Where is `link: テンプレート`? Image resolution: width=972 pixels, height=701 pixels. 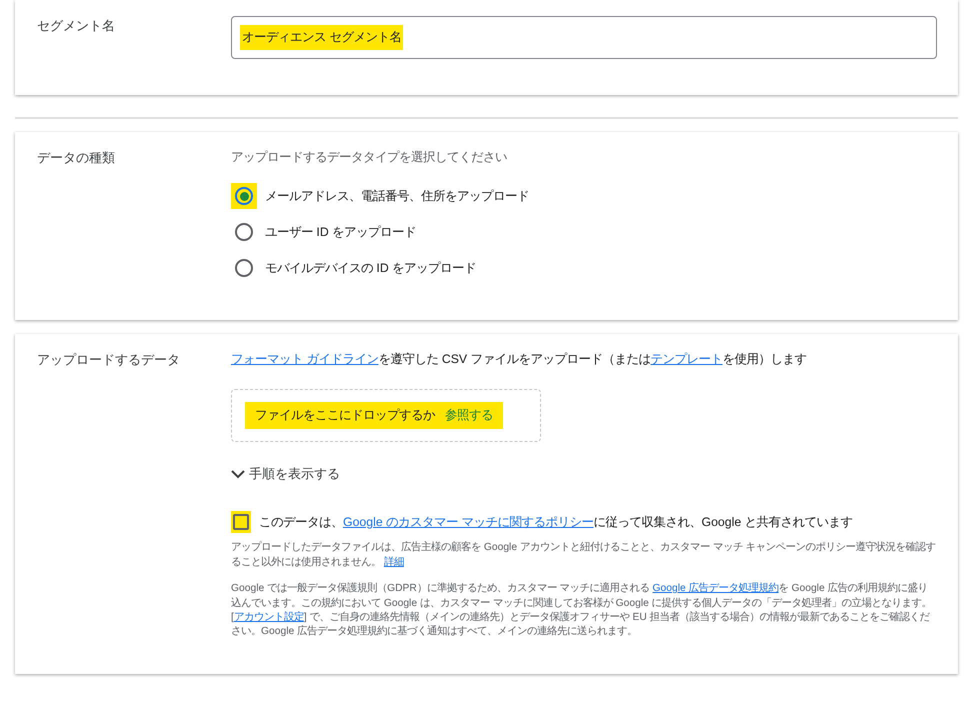 link: テンプレート is located at coordinates (686, 359).